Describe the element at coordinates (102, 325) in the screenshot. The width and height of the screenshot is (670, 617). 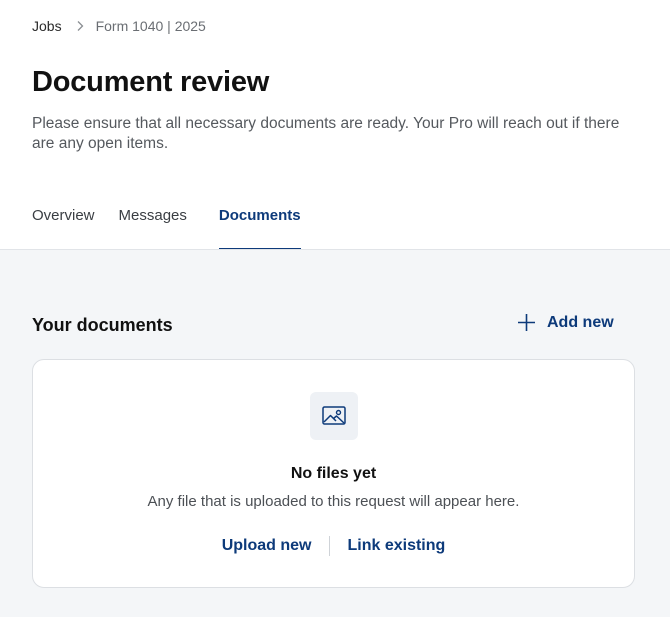
I see `section-title: Your documents` at that location.